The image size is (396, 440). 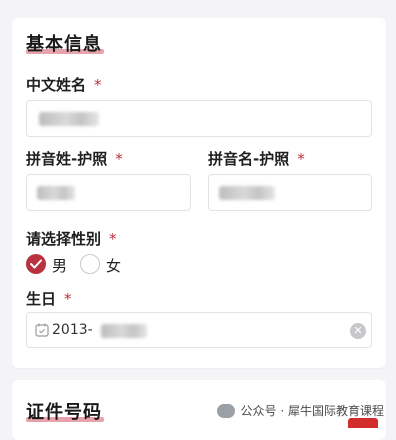 I want to click on birthday-value: 2013-, so click(x=72, y=330).